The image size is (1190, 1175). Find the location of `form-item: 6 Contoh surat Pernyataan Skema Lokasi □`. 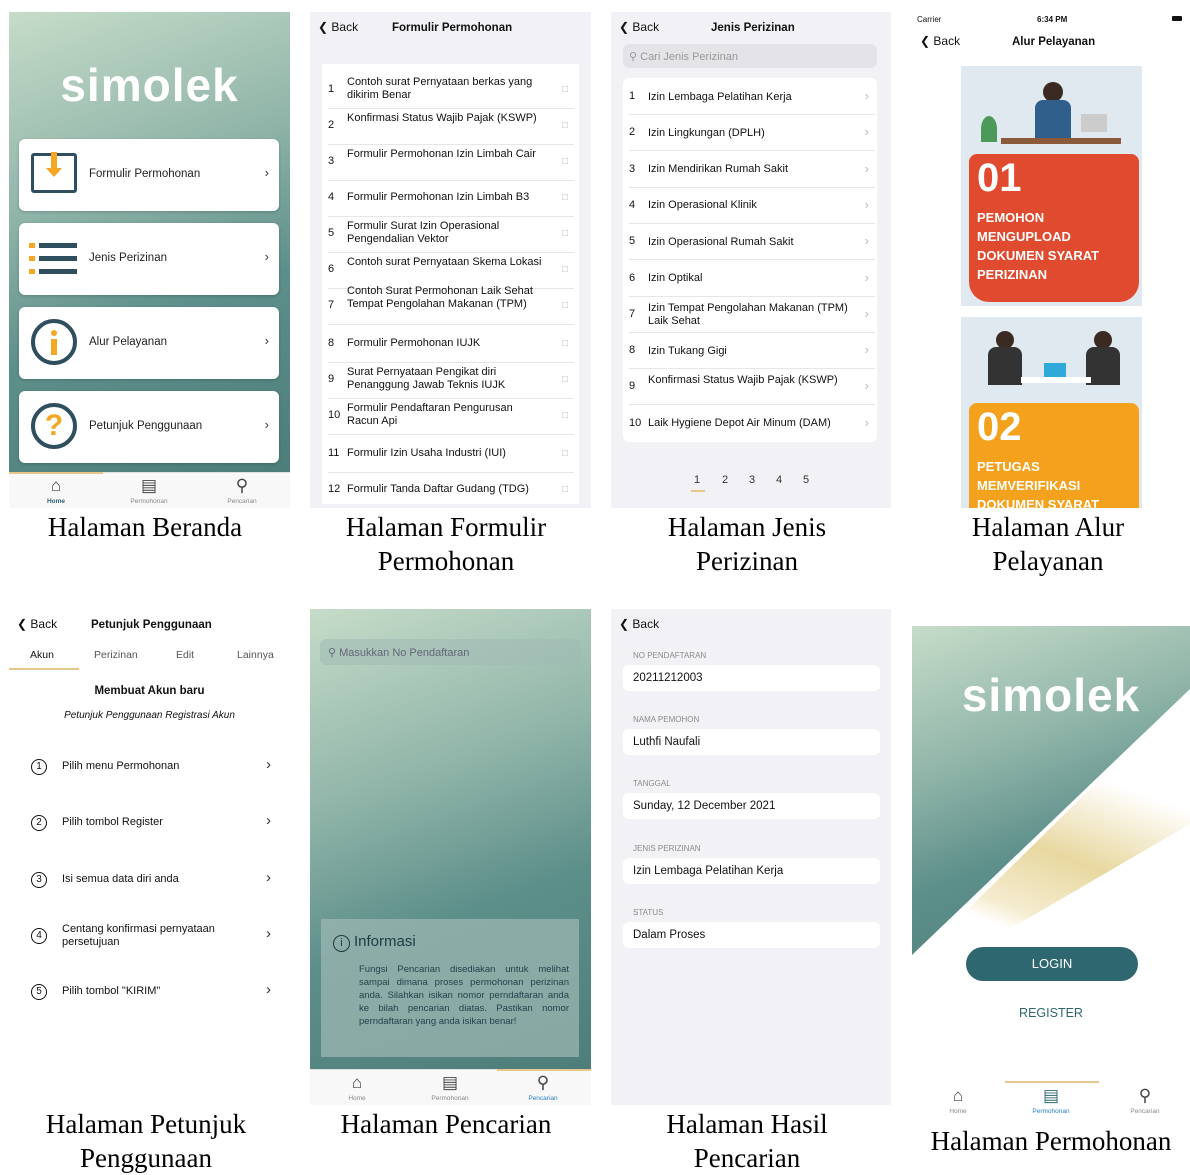

form-item: 6 Contoh surat Pernyataan Skema Lokasi □ is located at coordinates (451, 272).